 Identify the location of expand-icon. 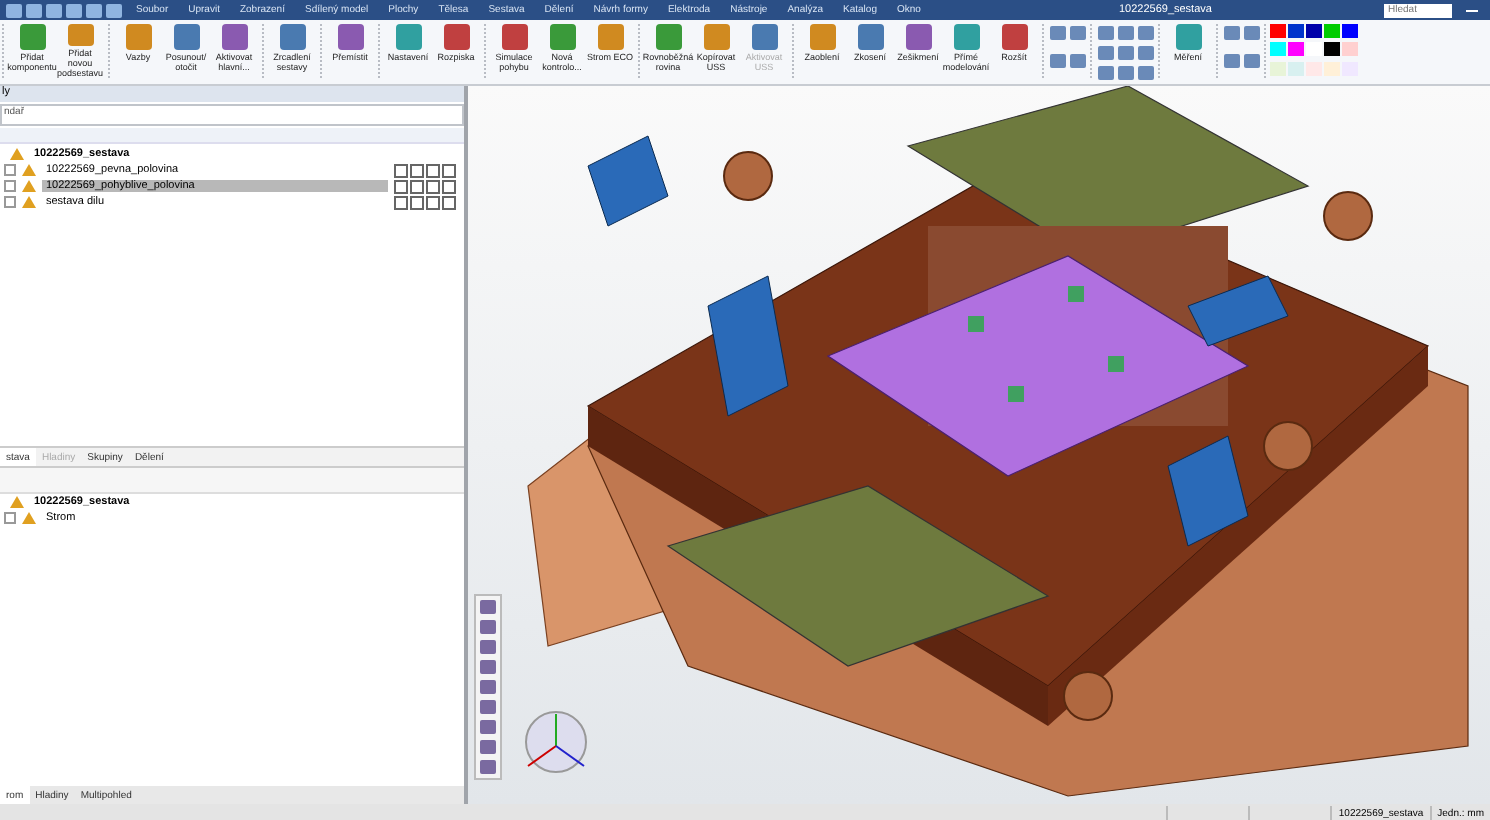
(10, 518).